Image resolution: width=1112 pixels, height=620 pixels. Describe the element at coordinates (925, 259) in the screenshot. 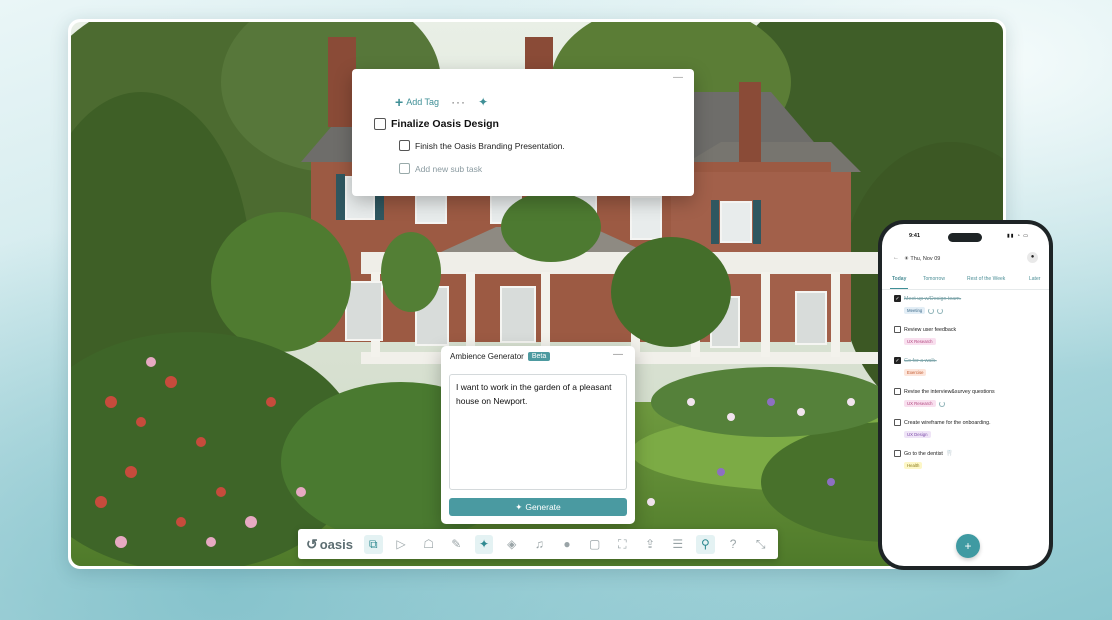

I see `date-label: Thu, Nov 09` at that location.